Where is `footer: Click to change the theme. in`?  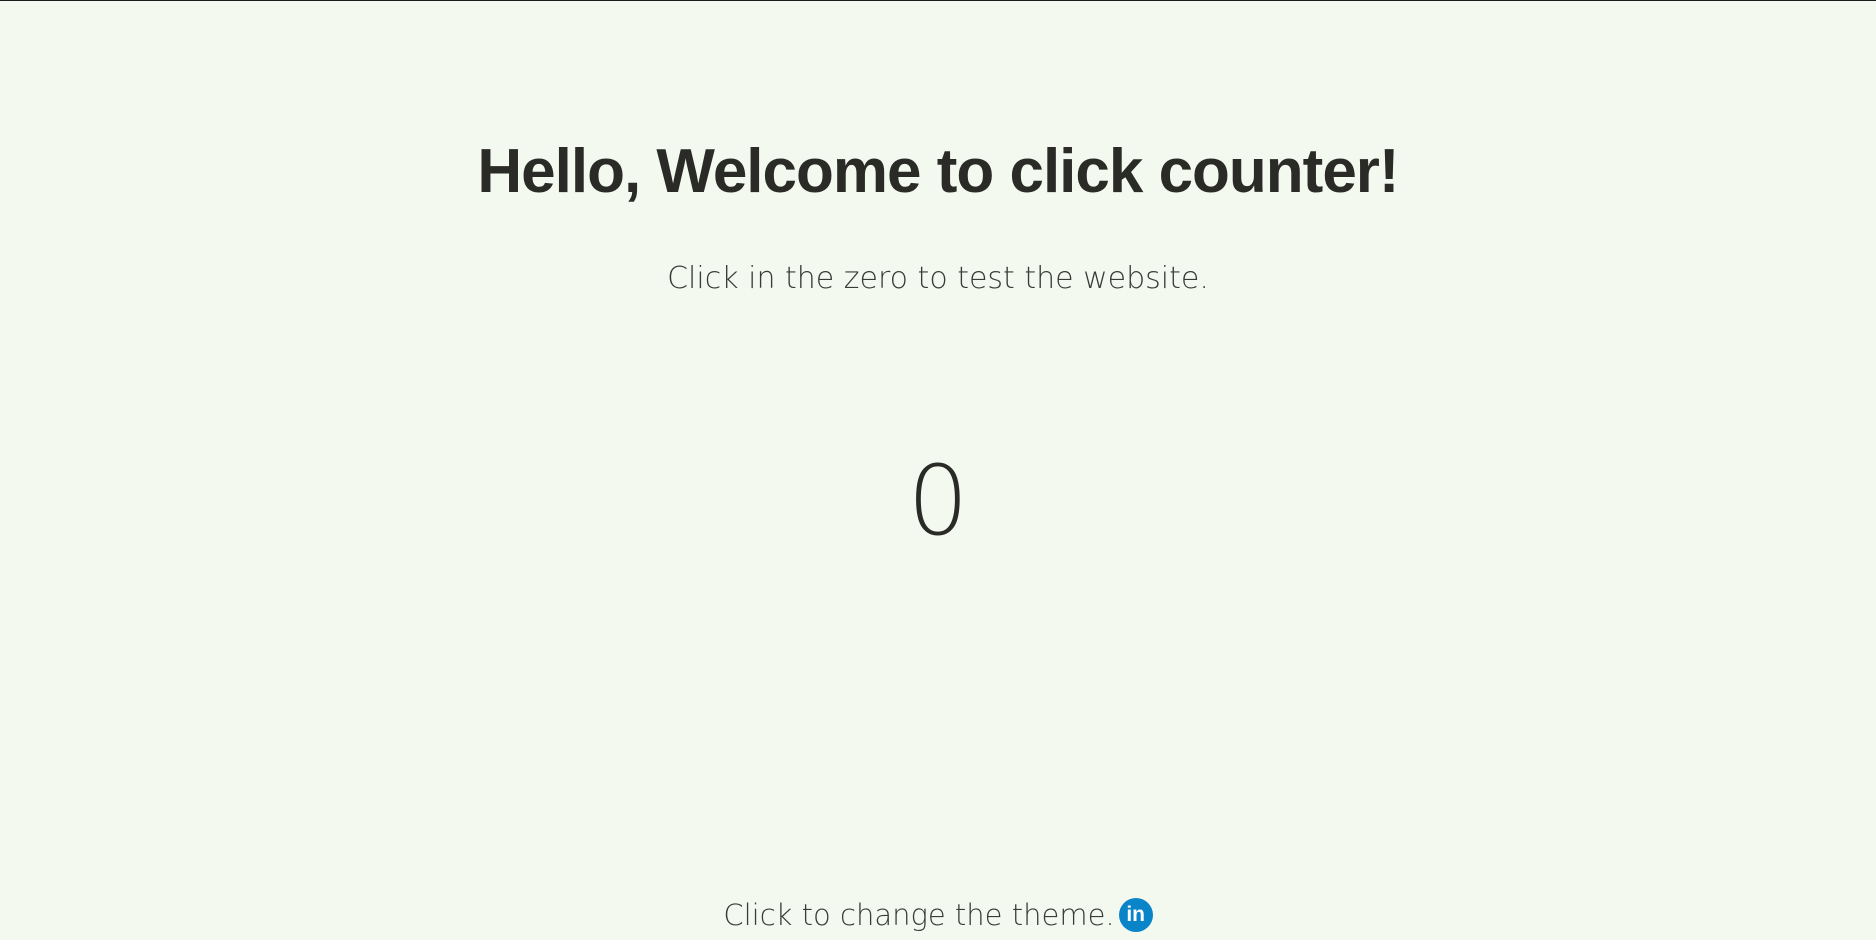 footer: Click to change the theme. in is located at coordinates (938, 915).